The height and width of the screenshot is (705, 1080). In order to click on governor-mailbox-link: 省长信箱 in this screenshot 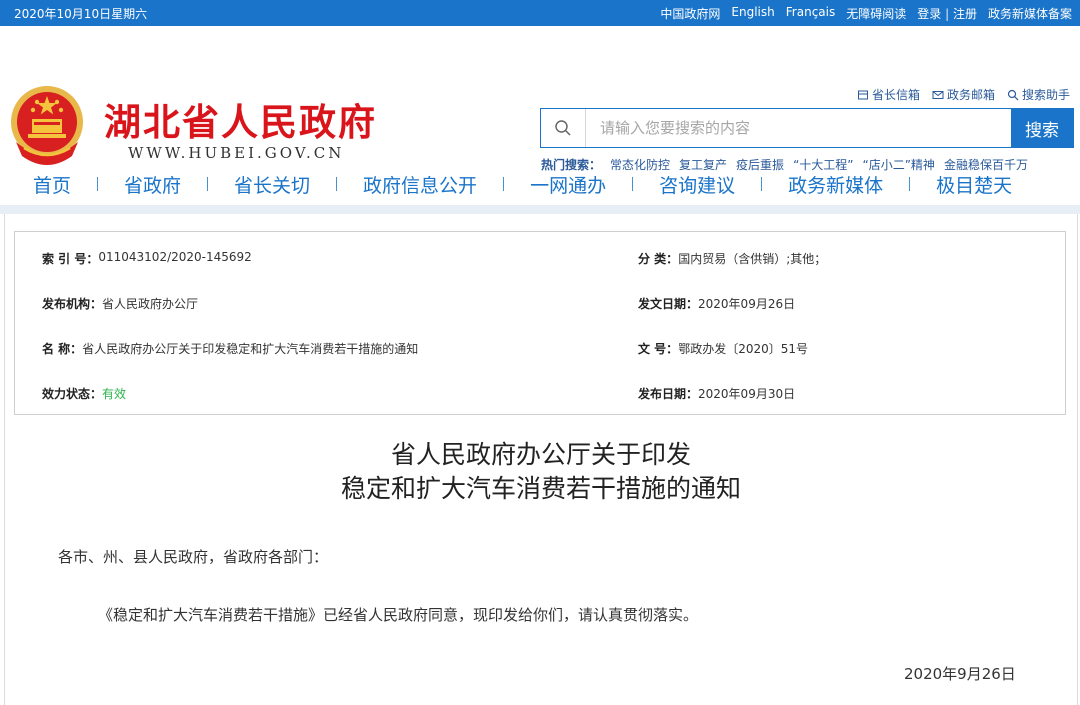, I will do `click(888, 94)`.